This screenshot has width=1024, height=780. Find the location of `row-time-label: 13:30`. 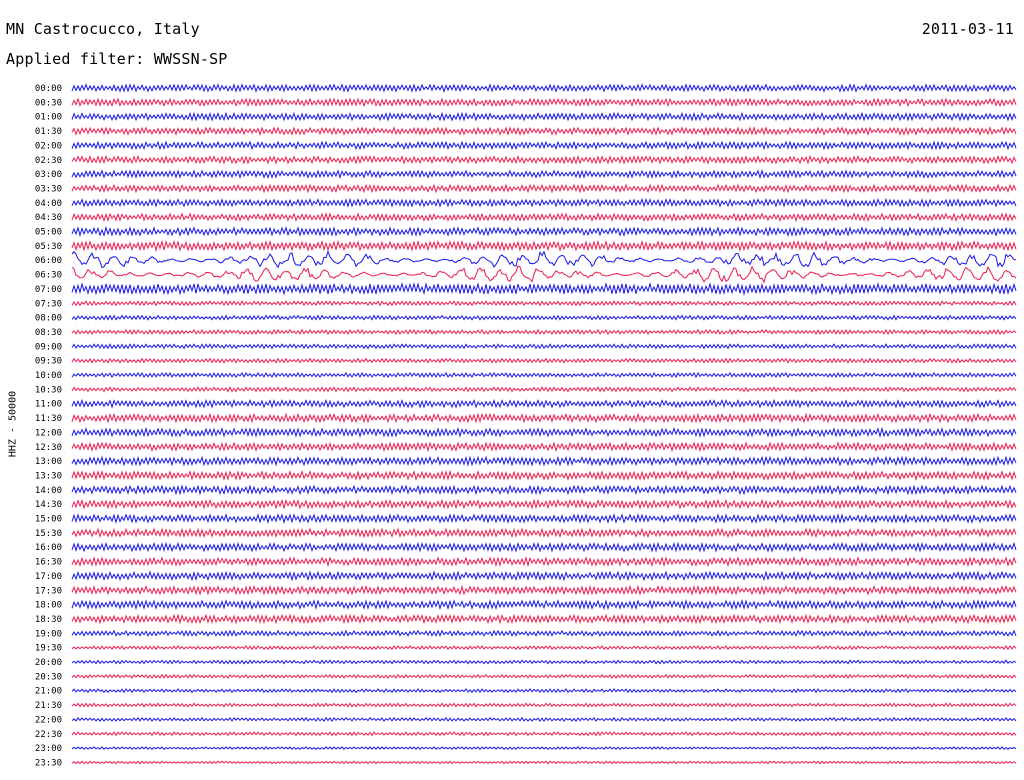

row-time-label: 13:30 is located at coordinates (48, 476).